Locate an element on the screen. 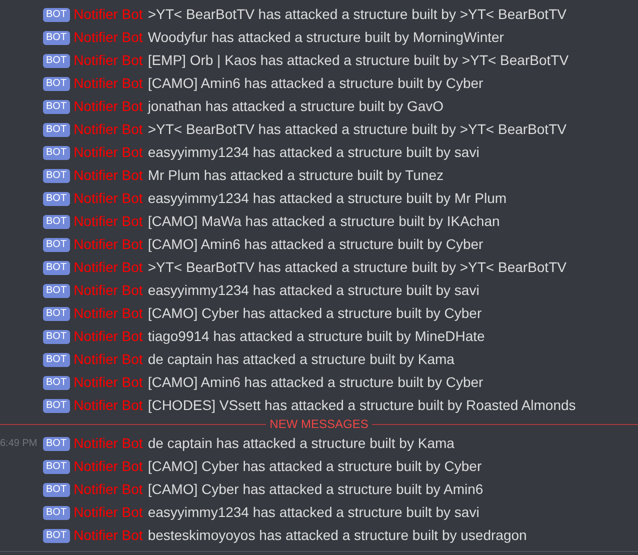 This screenshot has height=555, width=638. message-timestamp: 6:49 PM is located at coordinates (19, 444).